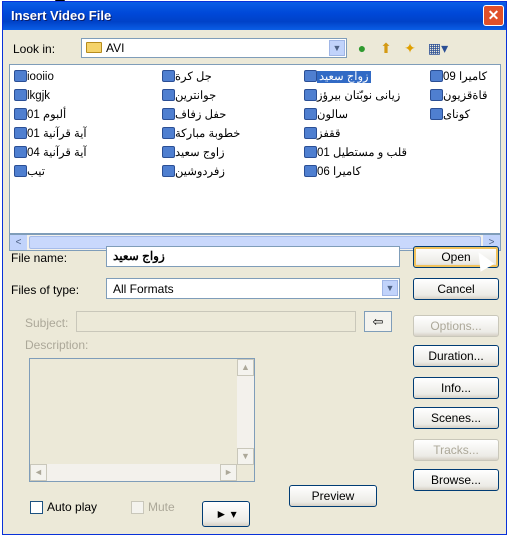  What do you see at coordinates (143, 289) in the screenshot?
I see `file-type-value: All Formats` at bounding box center [143, 289].